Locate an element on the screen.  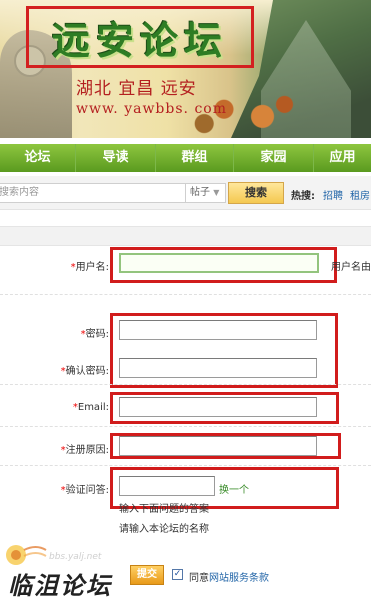
search-bar: 搜索内容 帖子 ▼ 搜索 热搜: 招聘 租房 is located at coordinates (185, 193).